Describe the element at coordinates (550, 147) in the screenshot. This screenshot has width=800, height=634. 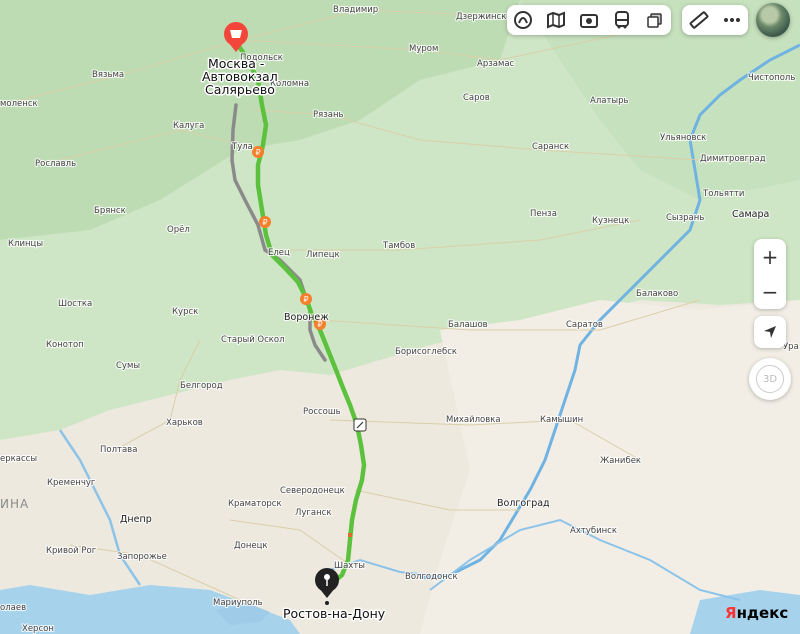
I see `city-saransk: Саранск` at that location.